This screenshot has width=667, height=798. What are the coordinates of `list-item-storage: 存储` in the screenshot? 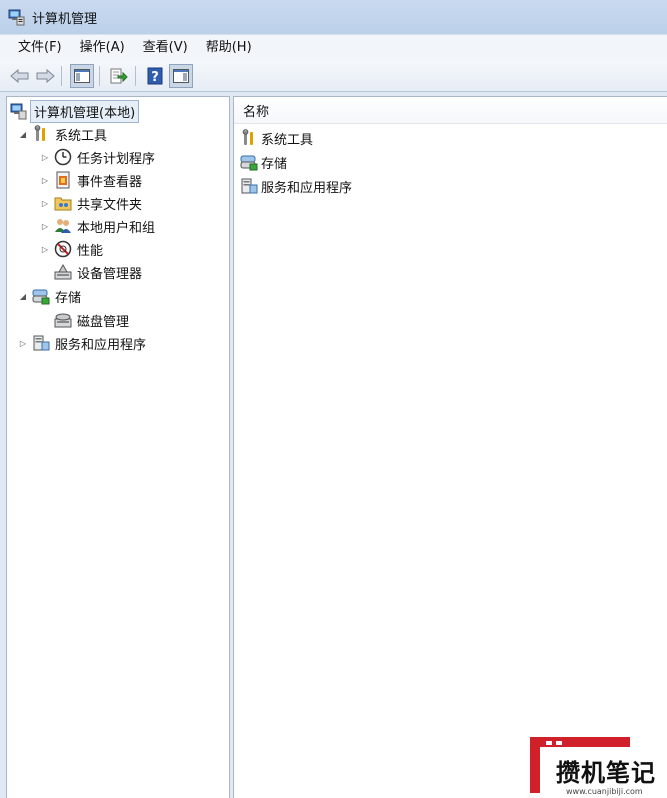 It's located at (263, 162).